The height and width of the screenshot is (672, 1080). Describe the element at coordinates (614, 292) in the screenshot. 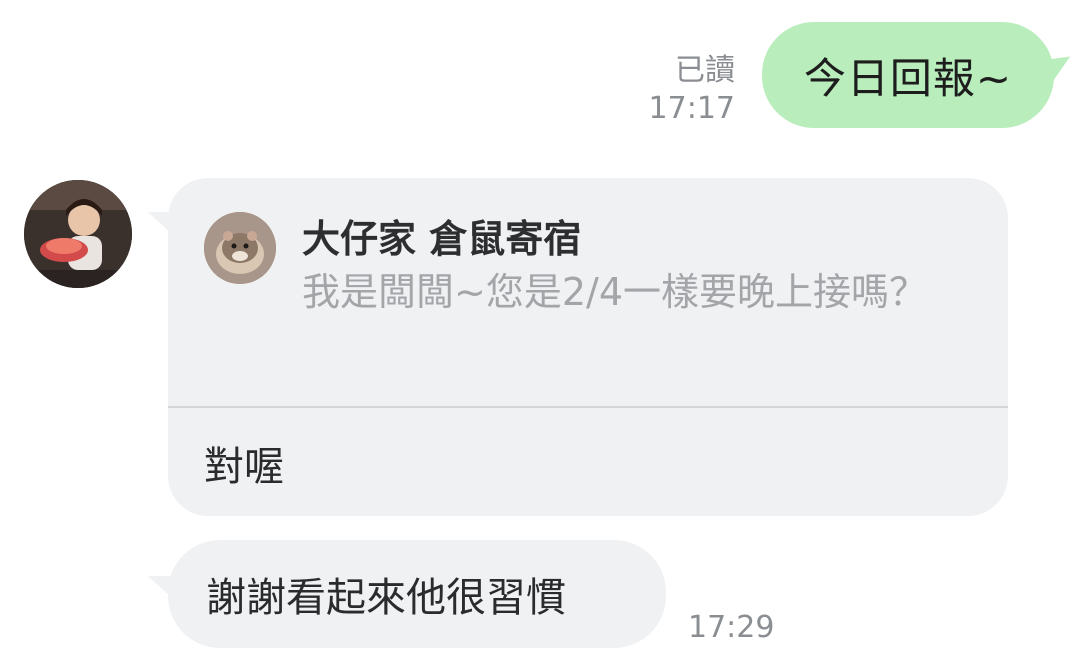

I see `quoted-message-text: 我是闆闆~您是2/4一樣要晚上接嗎？` at that location.